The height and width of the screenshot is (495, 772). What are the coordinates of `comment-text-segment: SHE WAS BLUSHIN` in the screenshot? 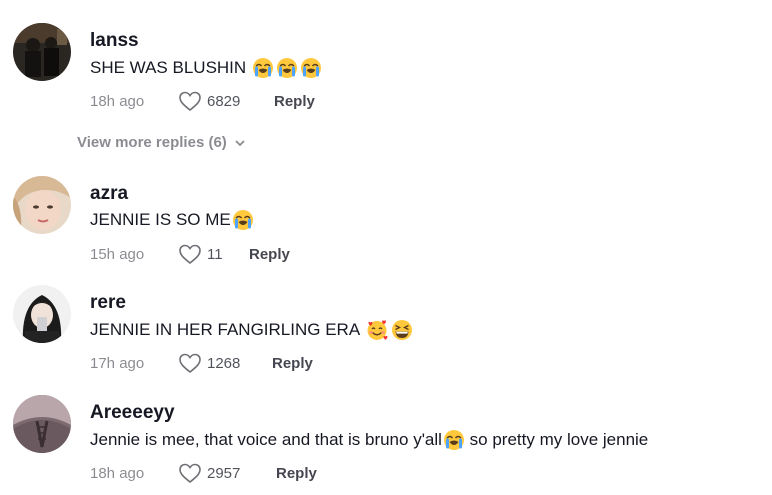 It's located at (168, 67).